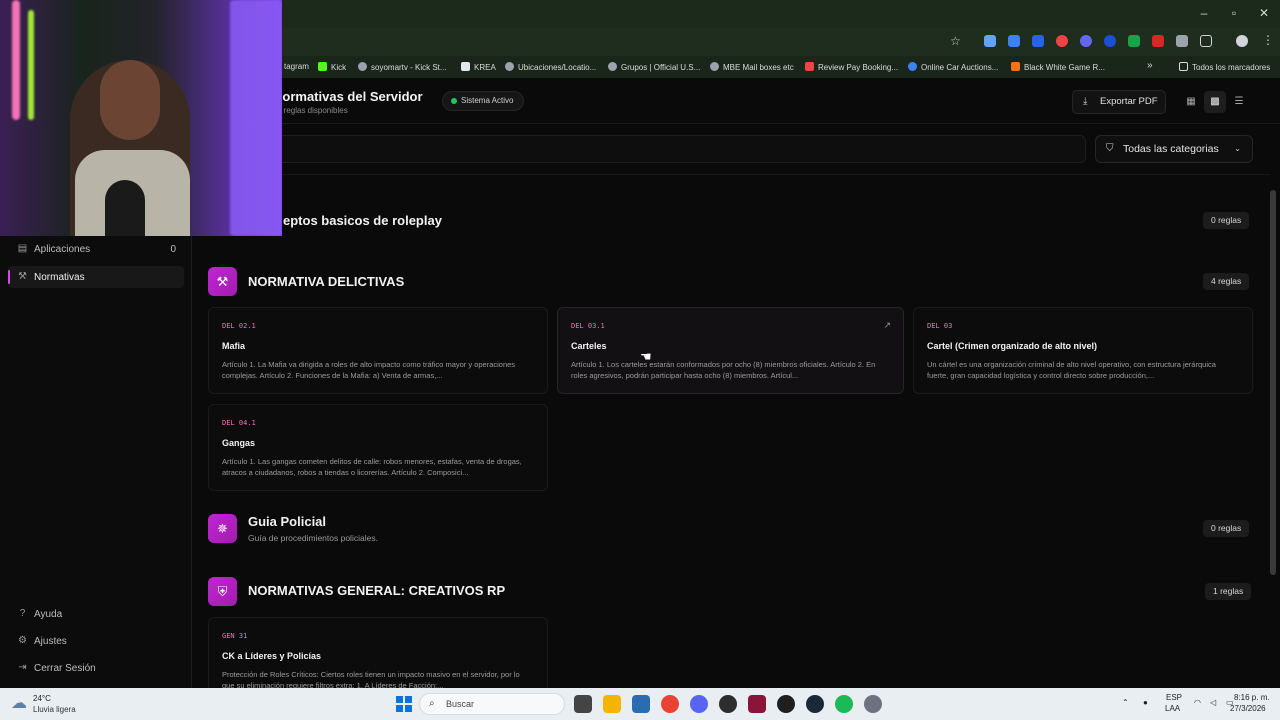 This screenshot has height=720, width=1280. I want to click on sidebar-item-normativas: ⚒ Normativas, so click(96, 277).